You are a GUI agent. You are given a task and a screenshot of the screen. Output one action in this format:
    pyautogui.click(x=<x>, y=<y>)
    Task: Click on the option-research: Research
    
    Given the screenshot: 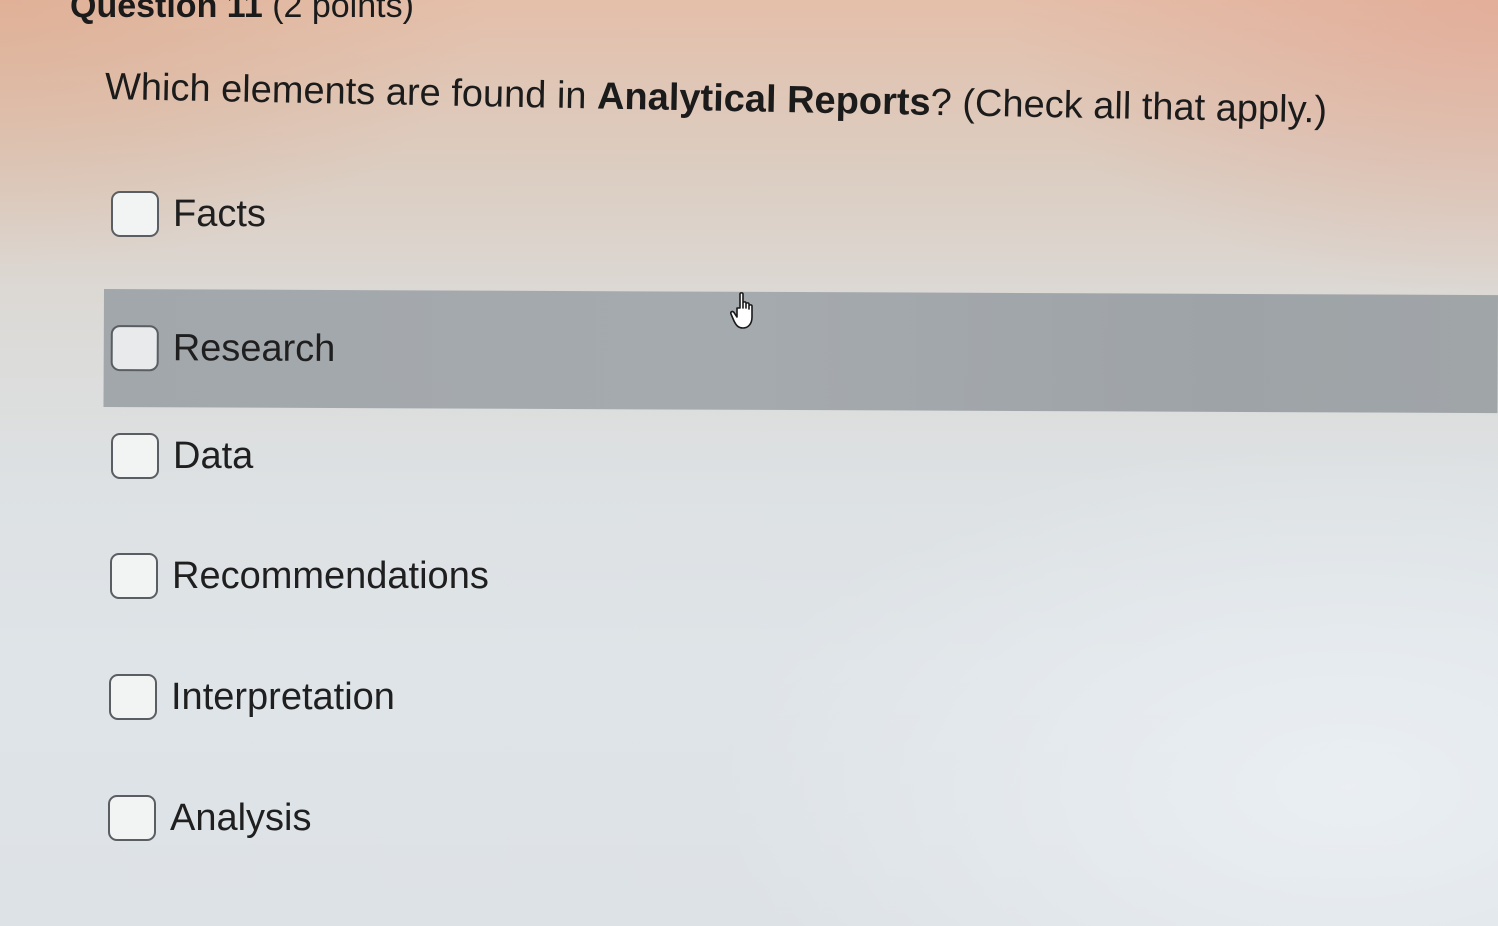 What is the action you would take?
    pyautogui.click(x=800, y=351)
    